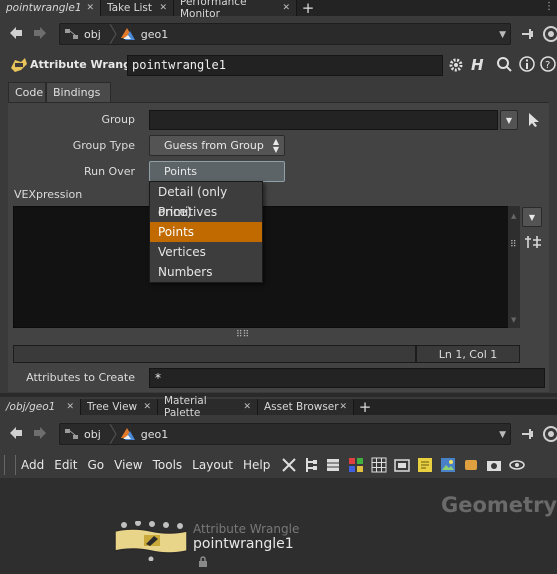  I want to click on menu-add: Add, so click(32, 465).